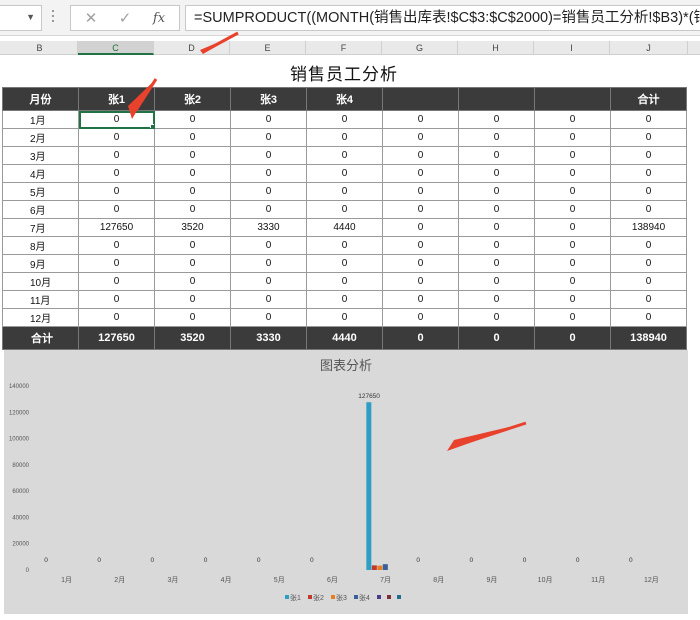 Image resolution: width=700 pixels, height=620 pixels. What do you see at coordinates (116, 227) in the screenshot?
I see `value-cell: 127650` at bounding box center [116, 227].